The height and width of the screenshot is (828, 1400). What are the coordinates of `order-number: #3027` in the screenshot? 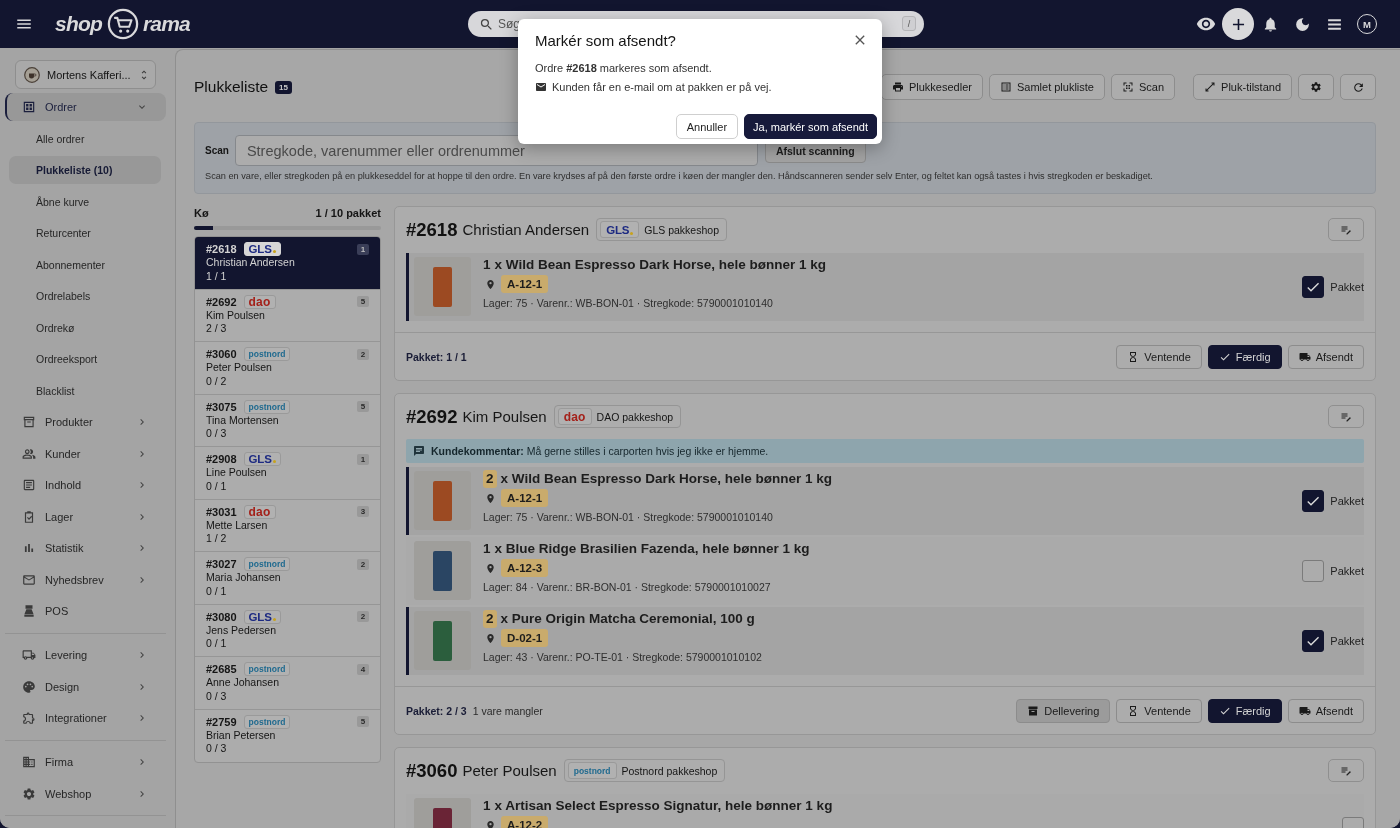 It's located at (221, 564).